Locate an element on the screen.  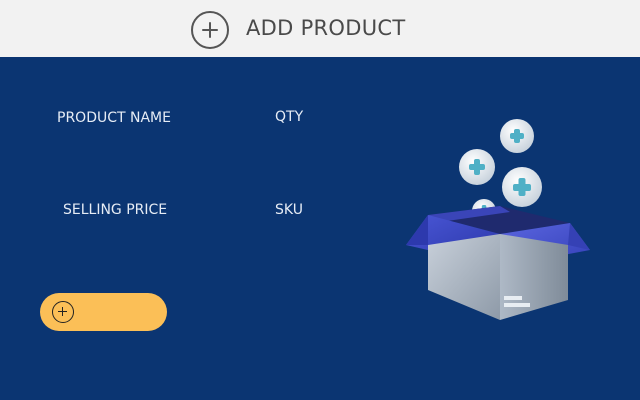
add-button is located at coordinates (103, 312).